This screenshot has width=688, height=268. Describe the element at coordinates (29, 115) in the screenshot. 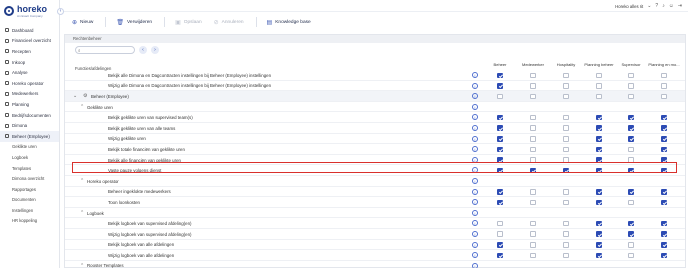

I see `sidebar-item: Bedrijfsdocumenten` at that location.